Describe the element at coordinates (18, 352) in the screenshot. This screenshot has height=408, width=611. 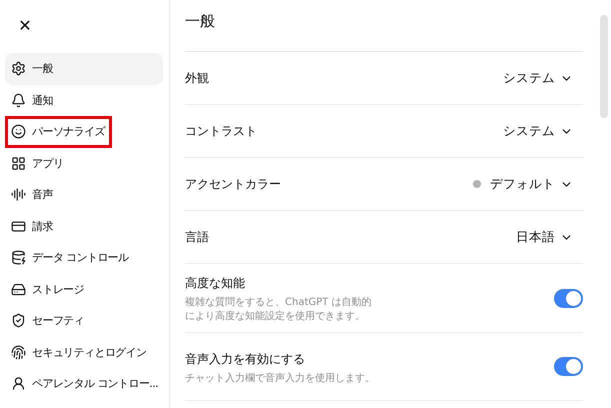
I see `fingerprint-icon` at that location.